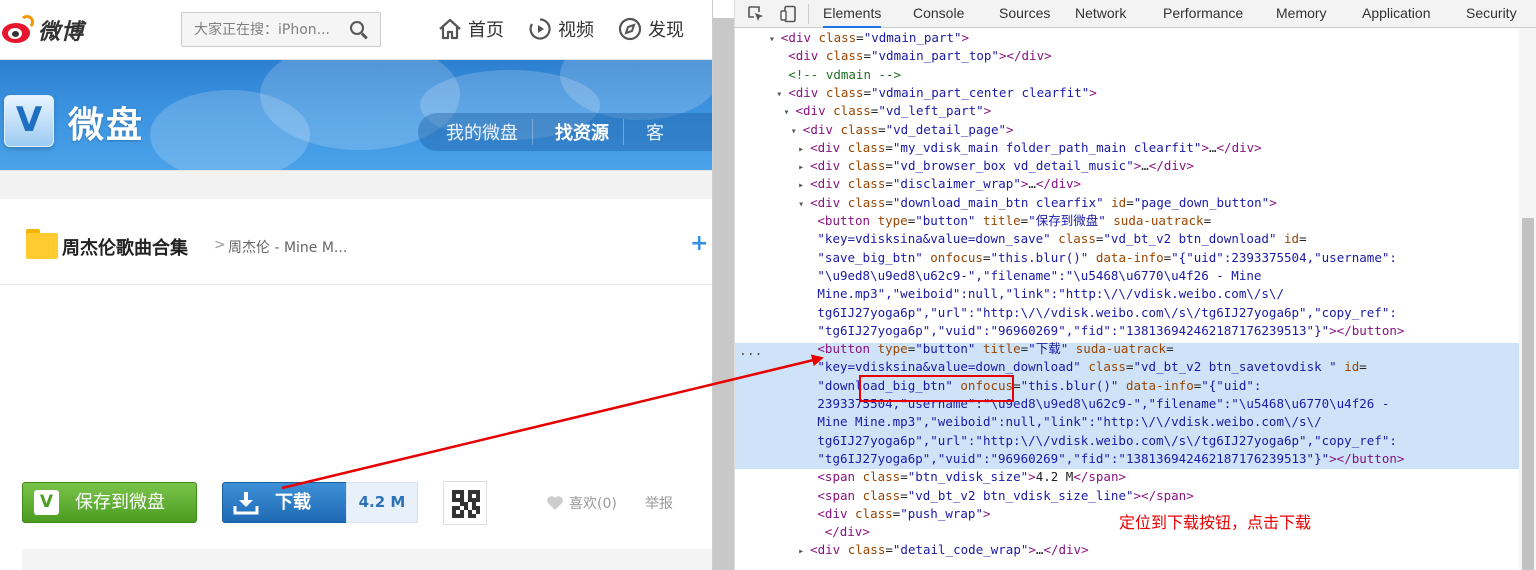  Describe the element at coordinates (841, 532) in the screenshot. I see `dom-node-line: </div>` at that location.